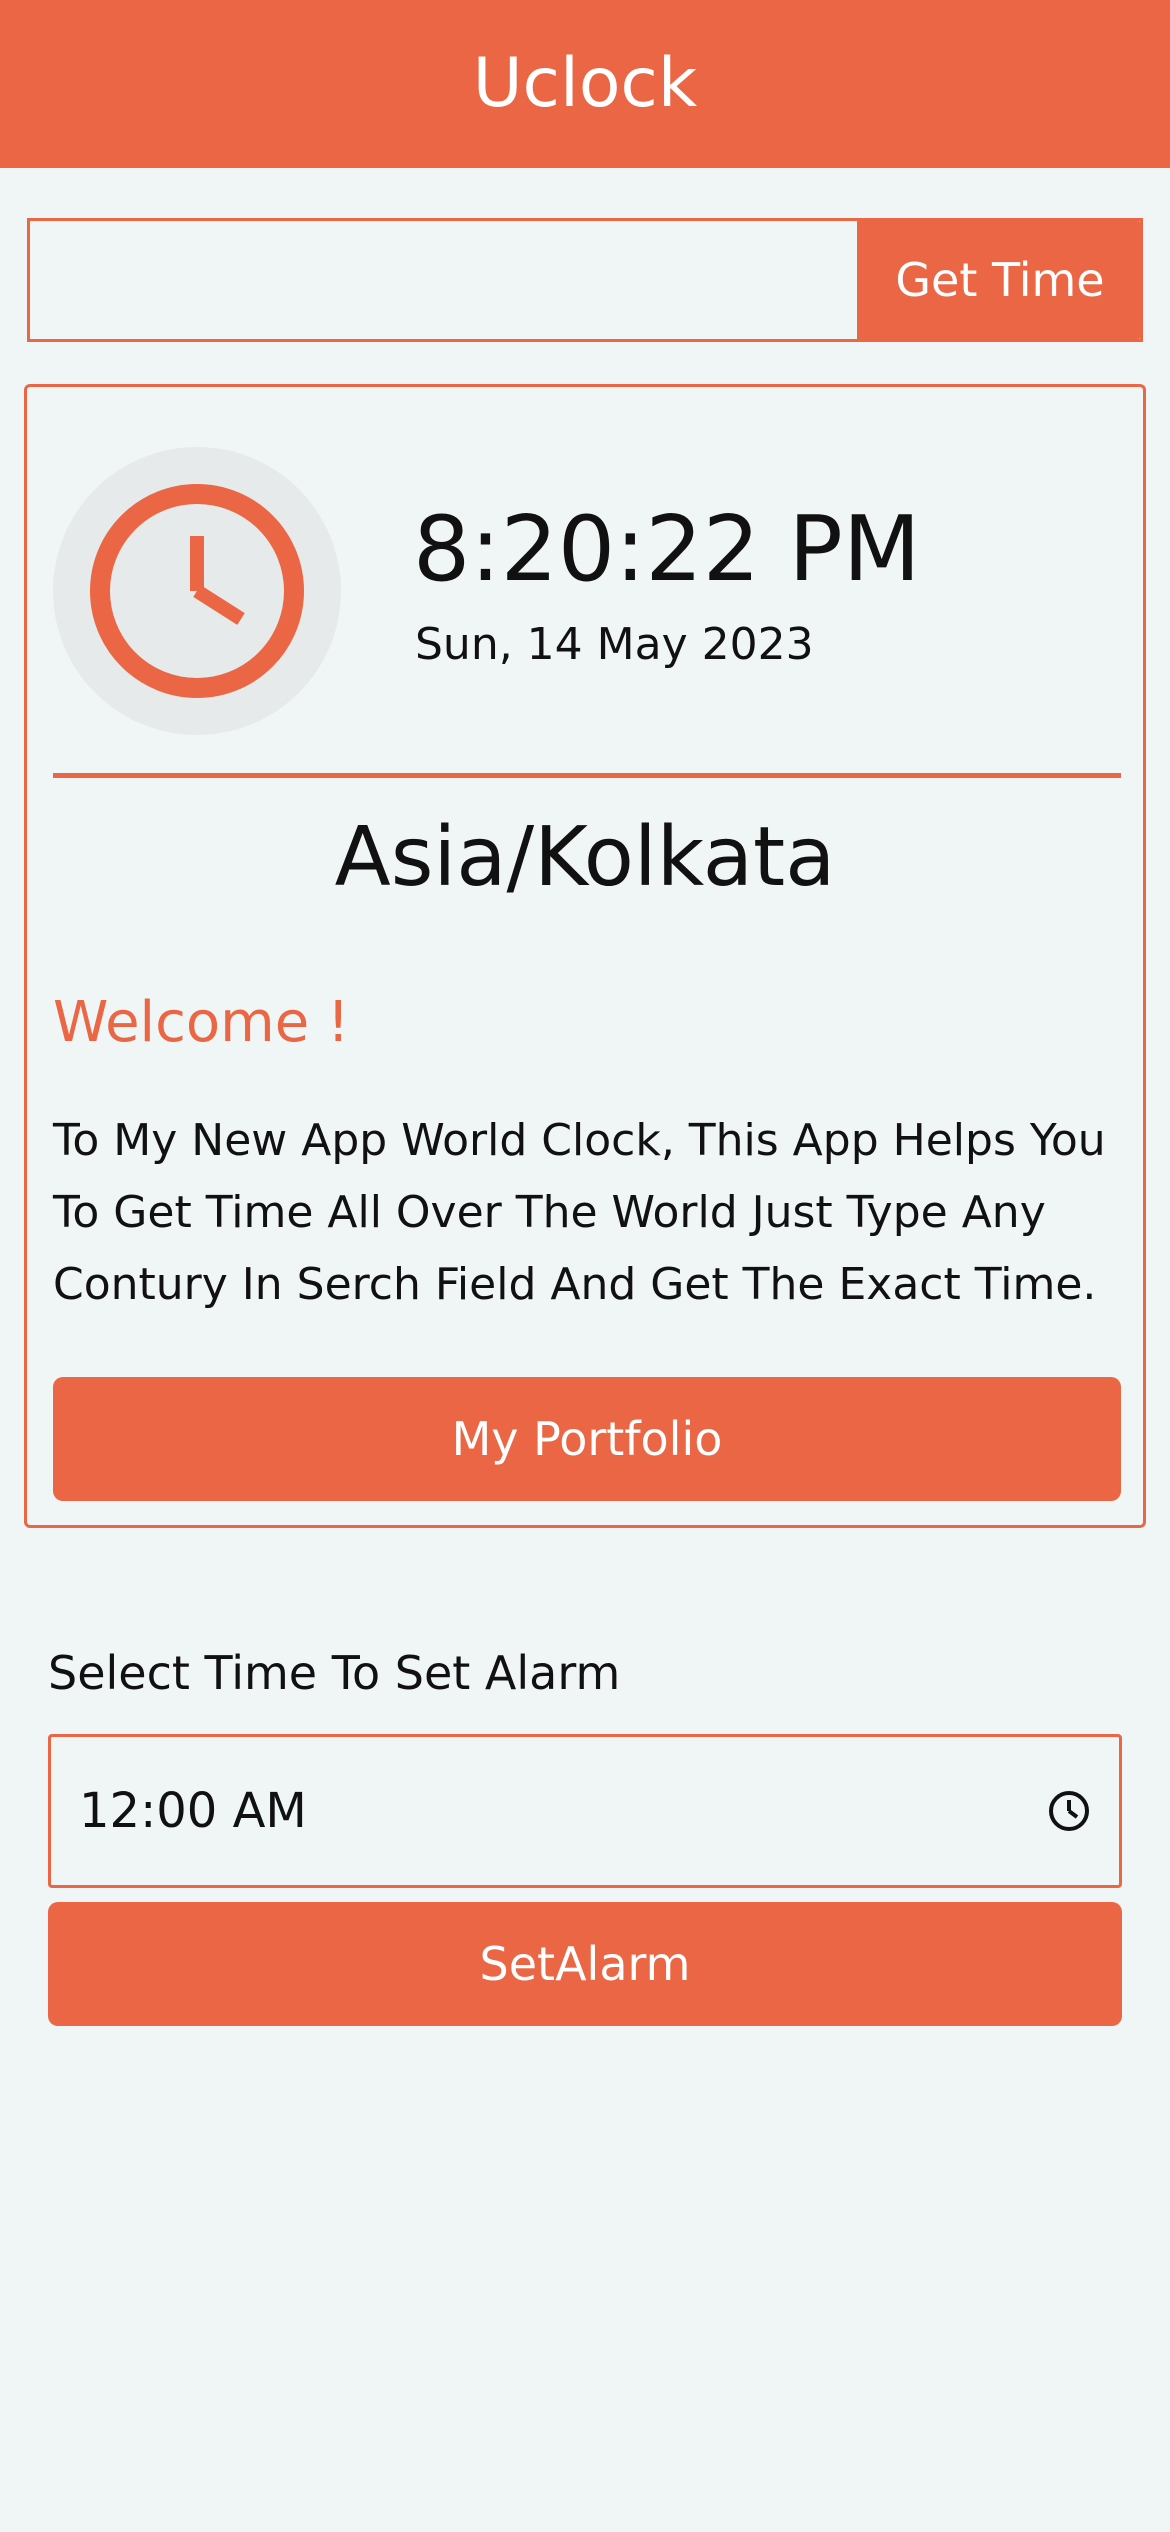  What do you see at coordinates (201, 1022) in the screenshot?
I see `welcome-heading: Welcome !` at bounding box center [201, 1022].